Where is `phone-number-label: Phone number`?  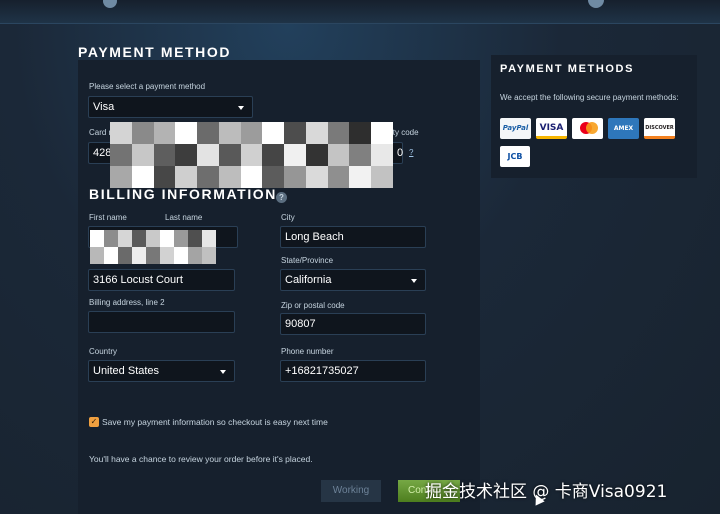 phone-number-label: Phone number is located at coordinates (307, 351).